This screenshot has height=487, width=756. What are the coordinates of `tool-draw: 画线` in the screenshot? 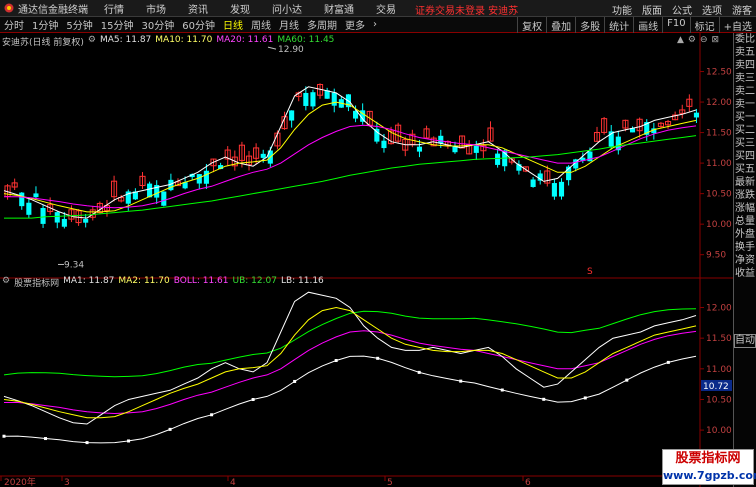 It's located at (647, 25).